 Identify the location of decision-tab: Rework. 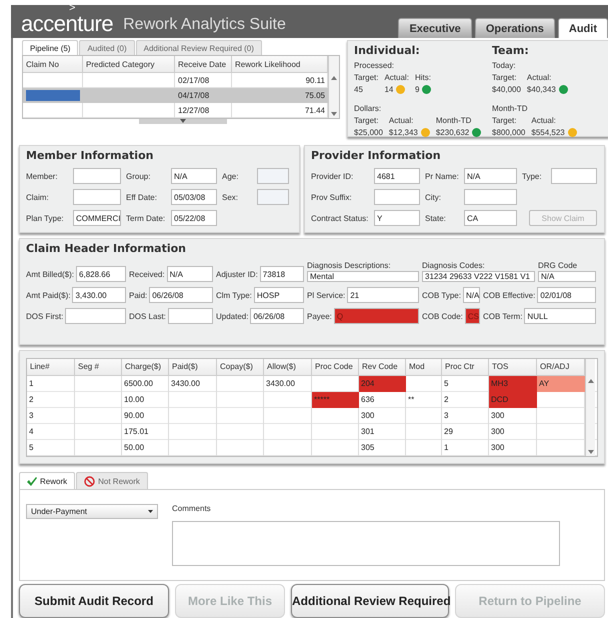
(47, 480).